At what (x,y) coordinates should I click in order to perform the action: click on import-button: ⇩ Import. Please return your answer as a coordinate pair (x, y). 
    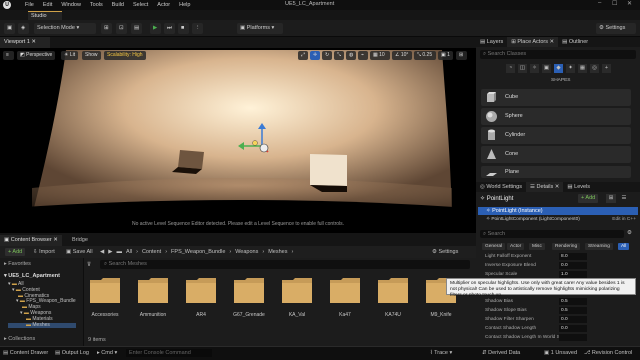
    Looking at the image, I should click on (44, 252).